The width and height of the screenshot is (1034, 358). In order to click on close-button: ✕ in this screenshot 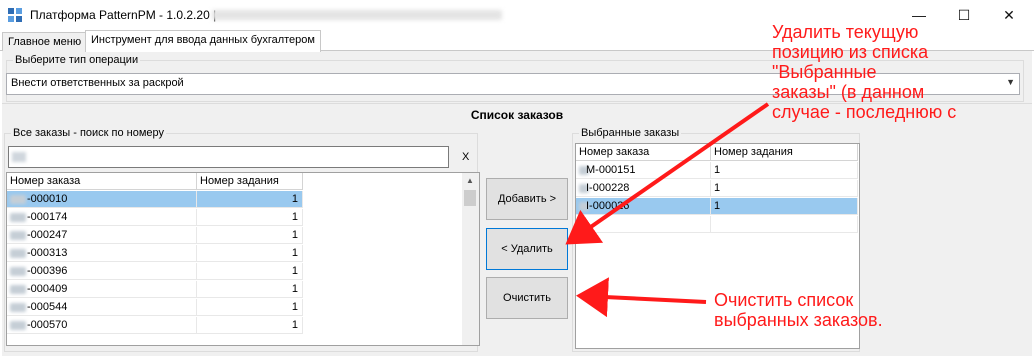, I will do `click(1009, 15)`.